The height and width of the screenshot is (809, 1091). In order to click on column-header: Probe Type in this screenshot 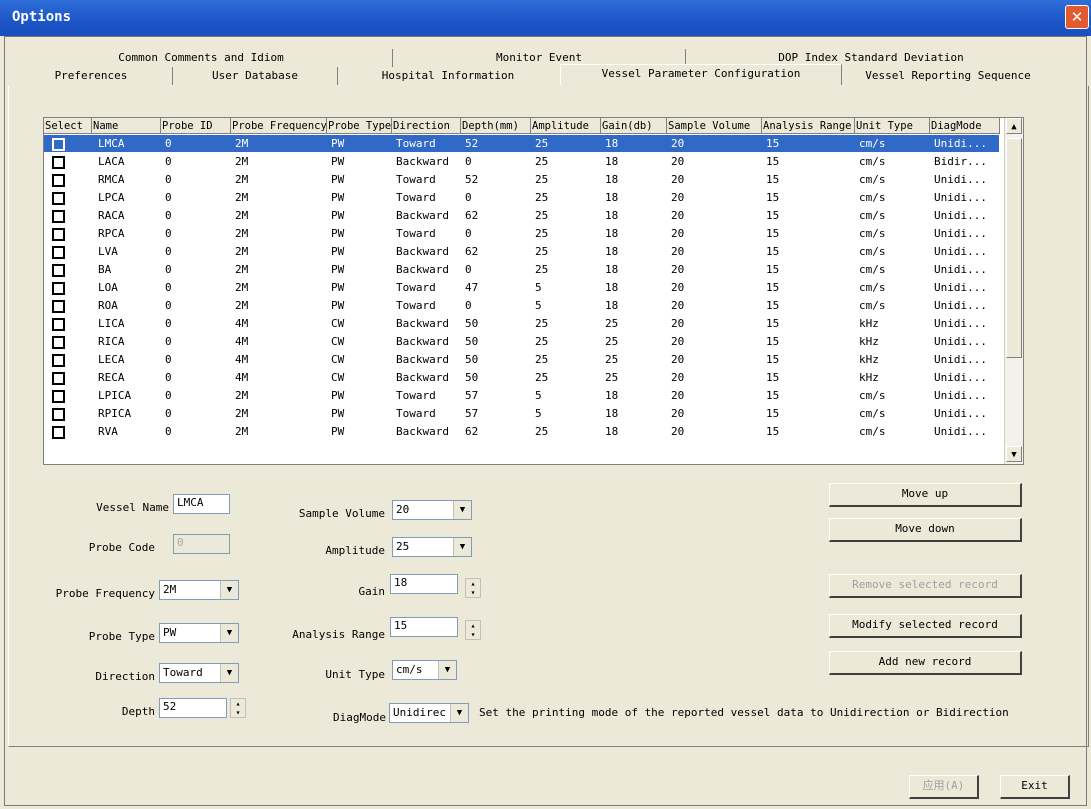, I will do `click(359, 126)`.